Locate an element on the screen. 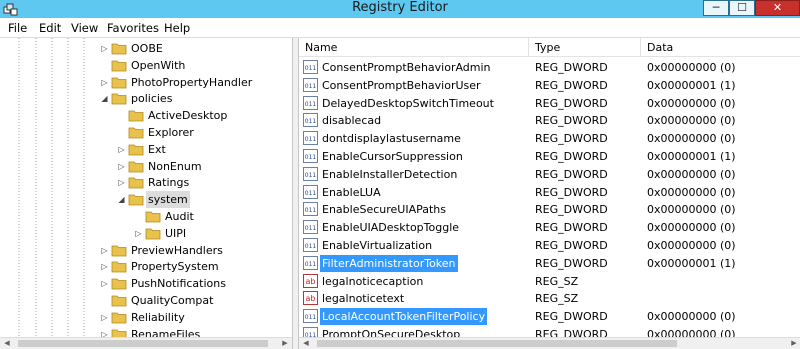 The height and width of the screenshot is (349, 800). tree-item: ◢ system is located at coordinates (146, 200).